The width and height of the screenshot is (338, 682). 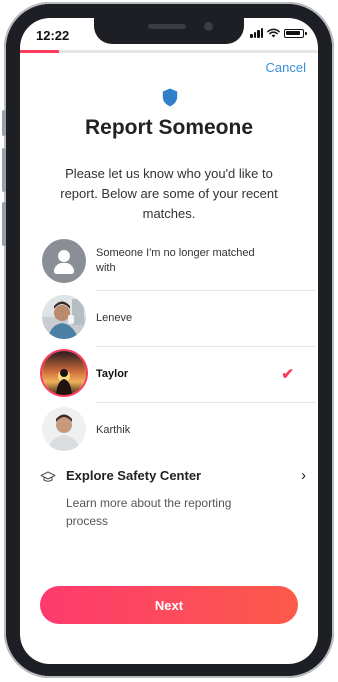 I want to click on front-camera, so click(x=208, y=26).